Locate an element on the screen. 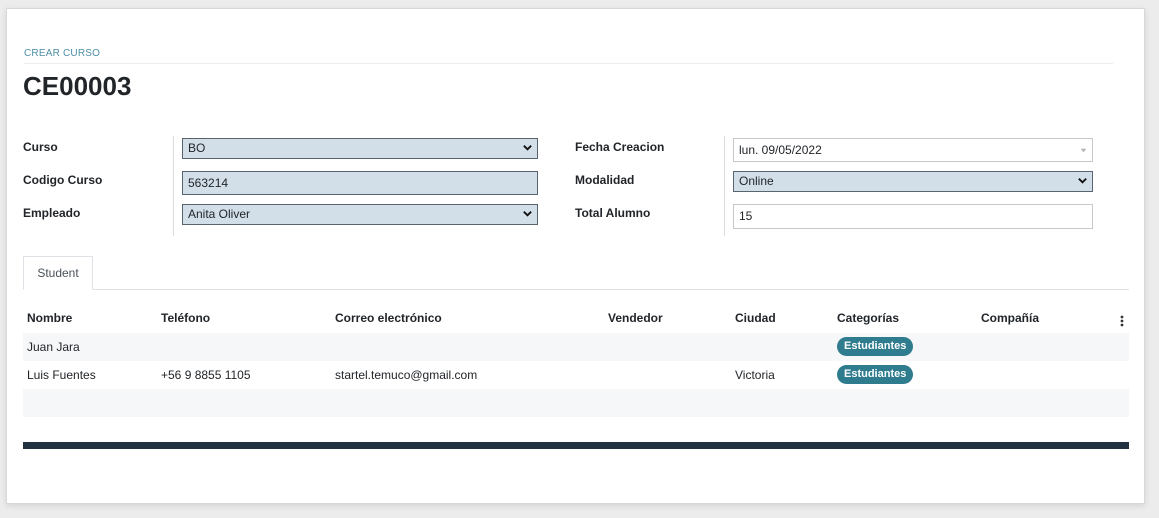 The image size is (1159, 518). fecha-creacion-input: lun. 09/05/2022 is located at coordinates (913, 150).